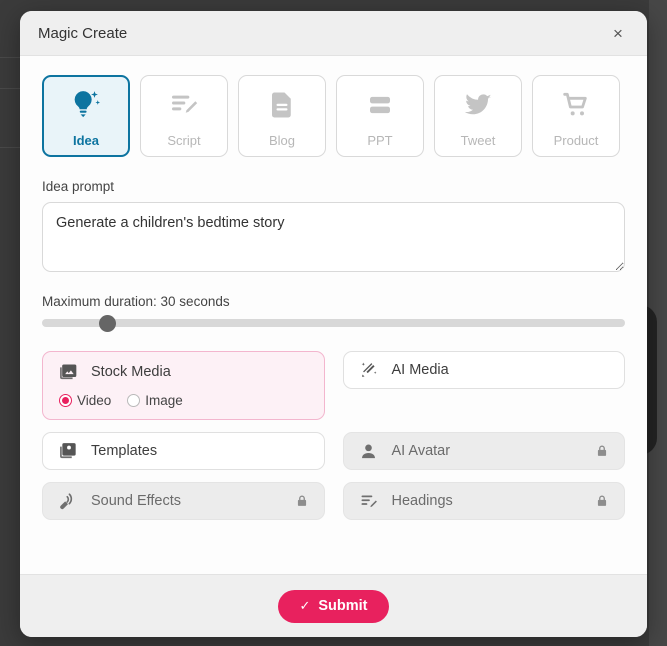  I want to click on slides-icon, so click(380, 105).